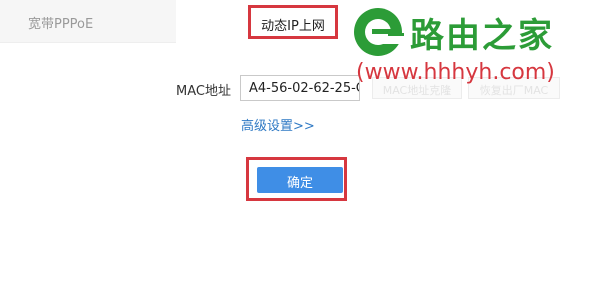  I want to click on advanced-settings-link: 高级设置>>, so click(278, 124).